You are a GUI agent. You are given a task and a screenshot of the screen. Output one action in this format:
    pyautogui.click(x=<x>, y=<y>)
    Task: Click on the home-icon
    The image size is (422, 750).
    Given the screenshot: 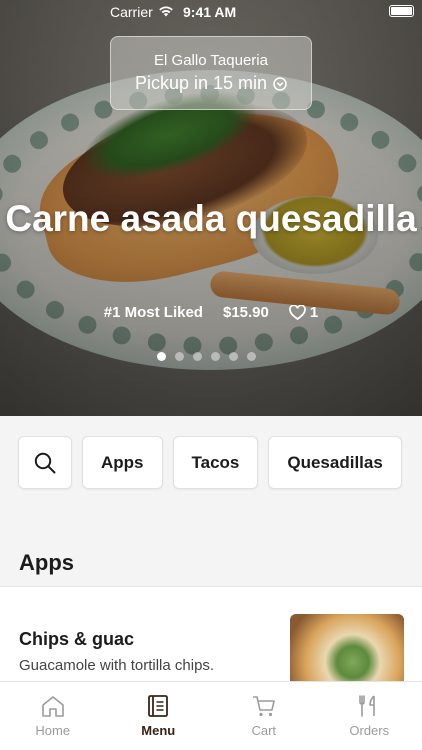 What is the action you would take?
    pyautogui.click(x=52, y=706)
    